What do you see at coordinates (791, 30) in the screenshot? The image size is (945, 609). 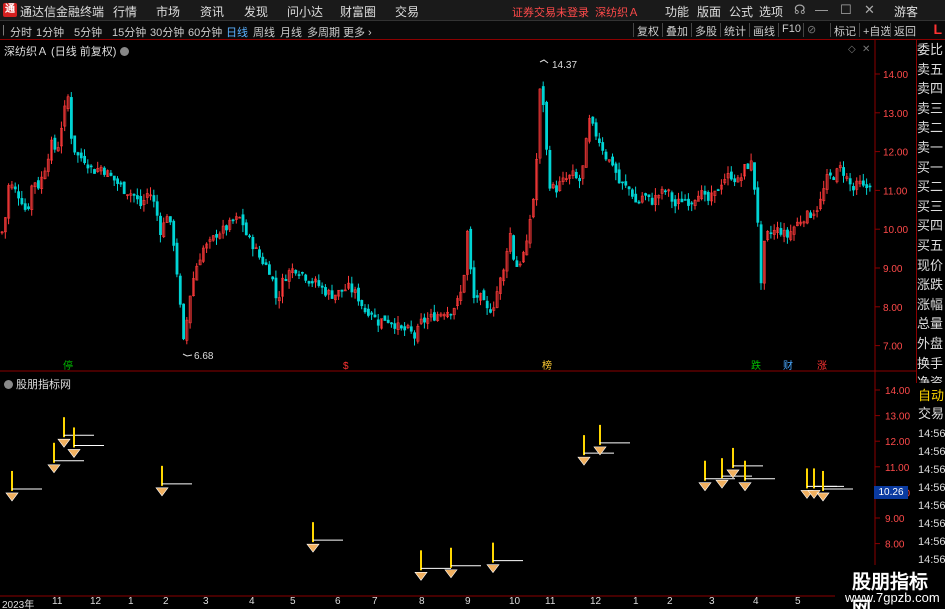 I see `btn-f10: F10` at bounding box center [791, 30].